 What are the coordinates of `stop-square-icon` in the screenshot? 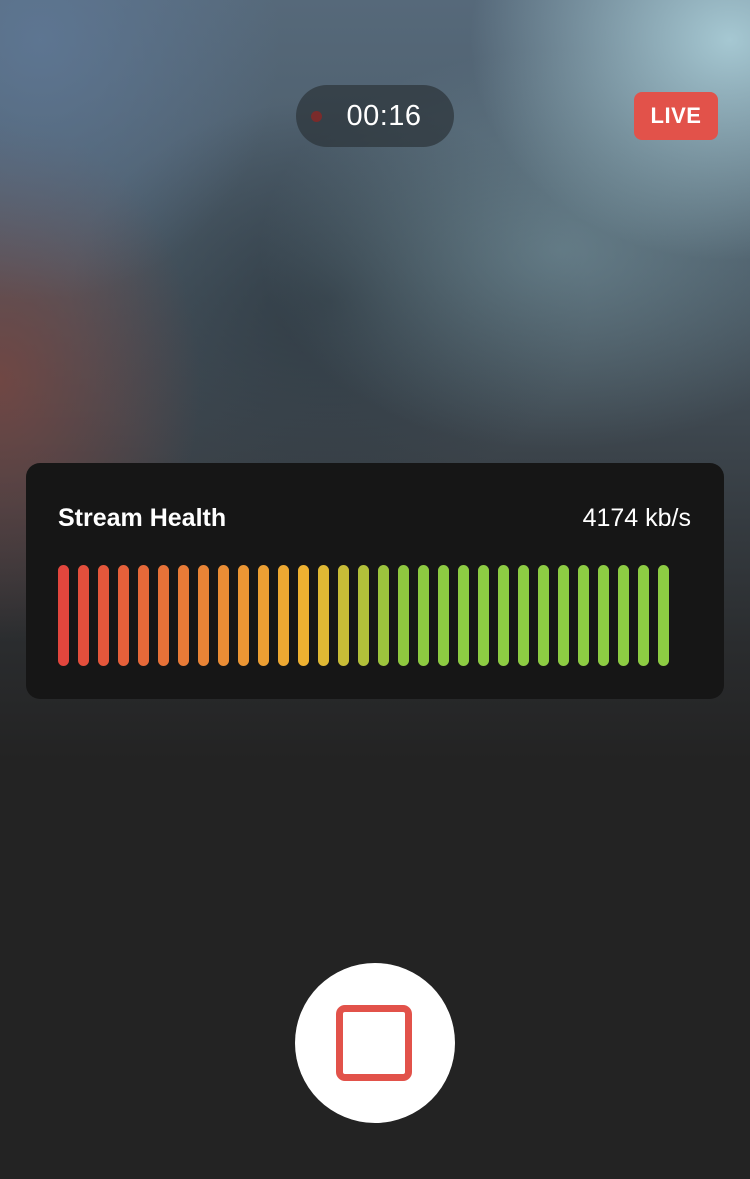 It's located at (374, 1043).